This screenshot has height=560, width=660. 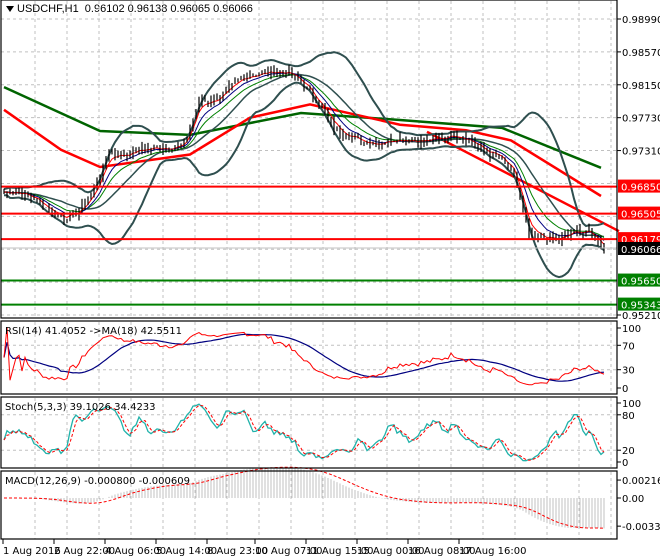 What do you see at coordinates (641, 119) in the screenshot?
I see `price-tick-label: 0.97730` at bounding box center [641, 119].